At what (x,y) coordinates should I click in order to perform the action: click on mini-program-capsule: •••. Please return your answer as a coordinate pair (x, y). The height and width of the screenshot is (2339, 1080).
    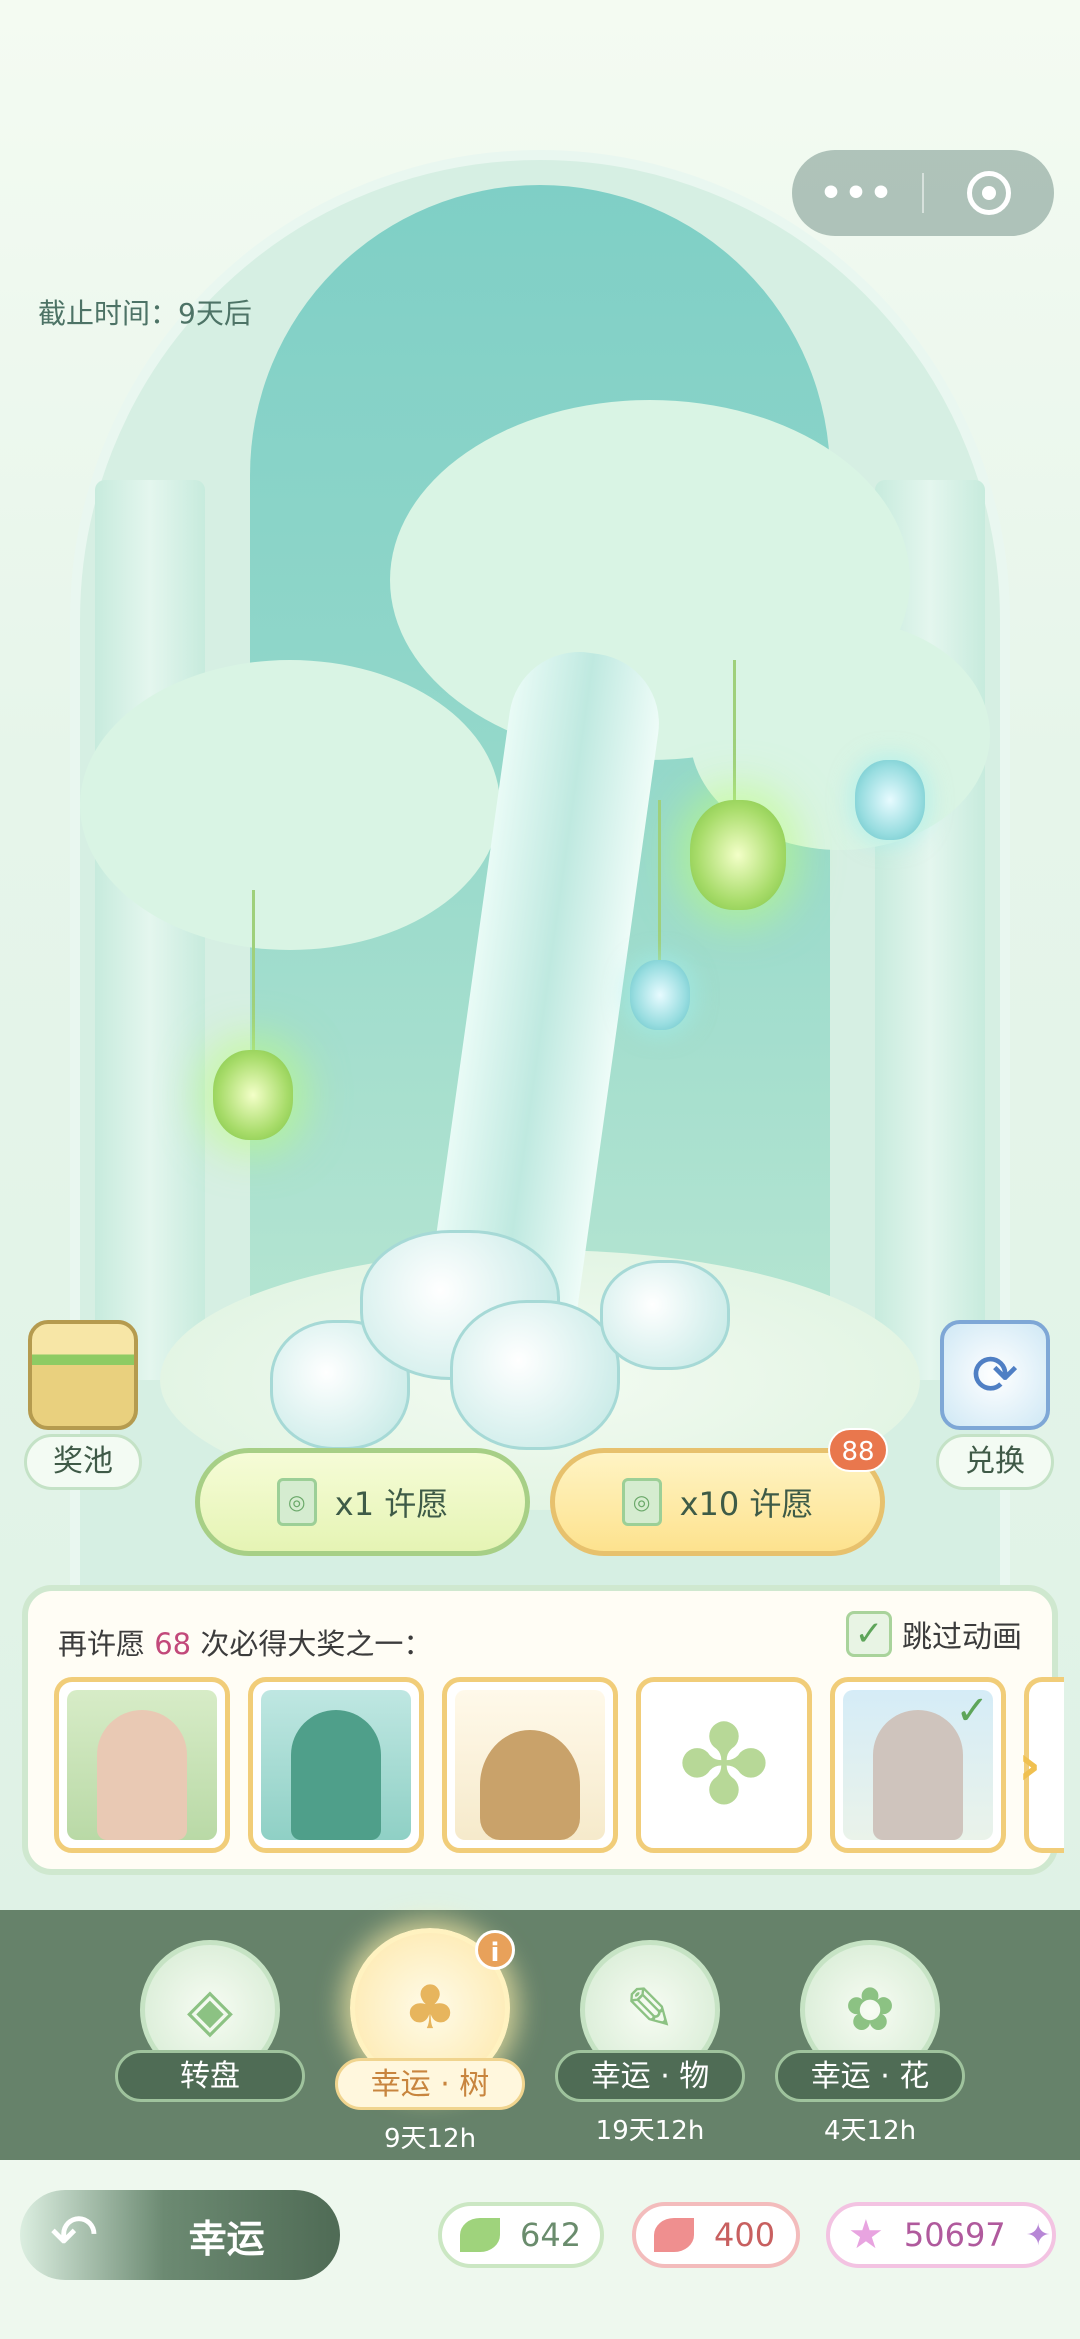
    Looking at the image, I should click on (923, 193).